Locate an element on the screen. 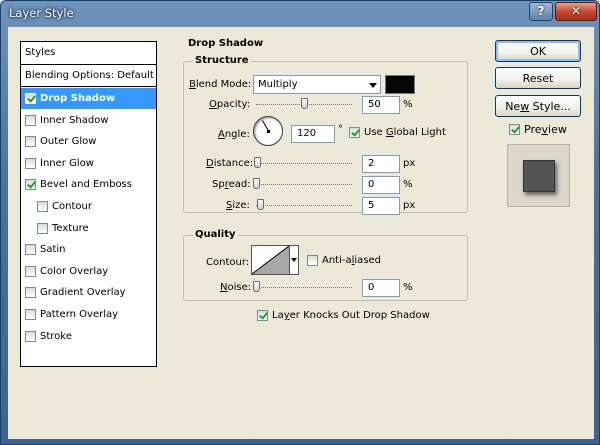 Image resolution: width=600 pixels, height=445 pixels. style-item-inner-shadow: Inner Shadow is located at coordinates (88, 120).